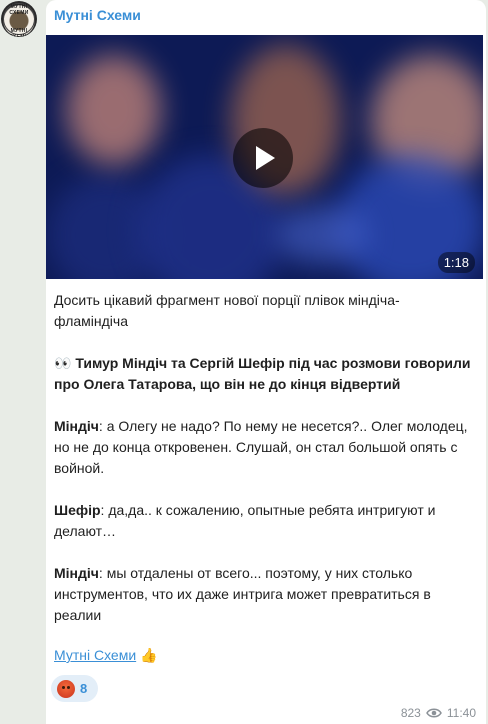 The height and width of the screenshot is (724, 488). What do you see at coordinates (456, 262) in the screenshot?
I see `video-duration: 1:18` at bounding box center [456, 262].